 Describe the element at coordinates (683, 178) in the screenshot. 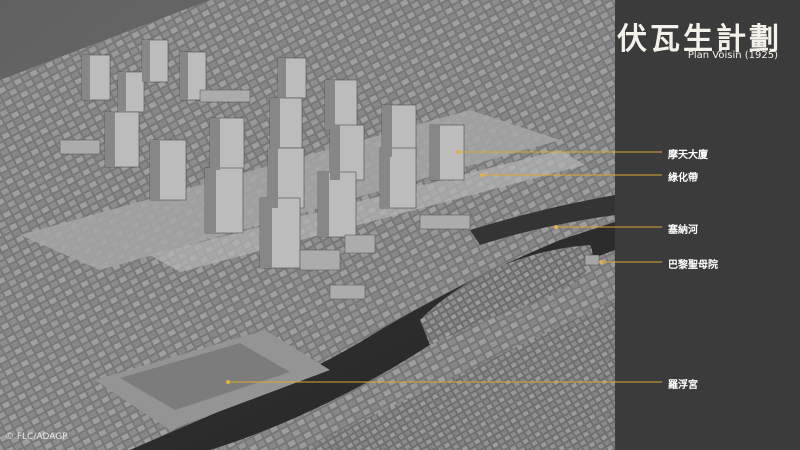

I see `annotation-greenbelt: 綠化帶` at that location.